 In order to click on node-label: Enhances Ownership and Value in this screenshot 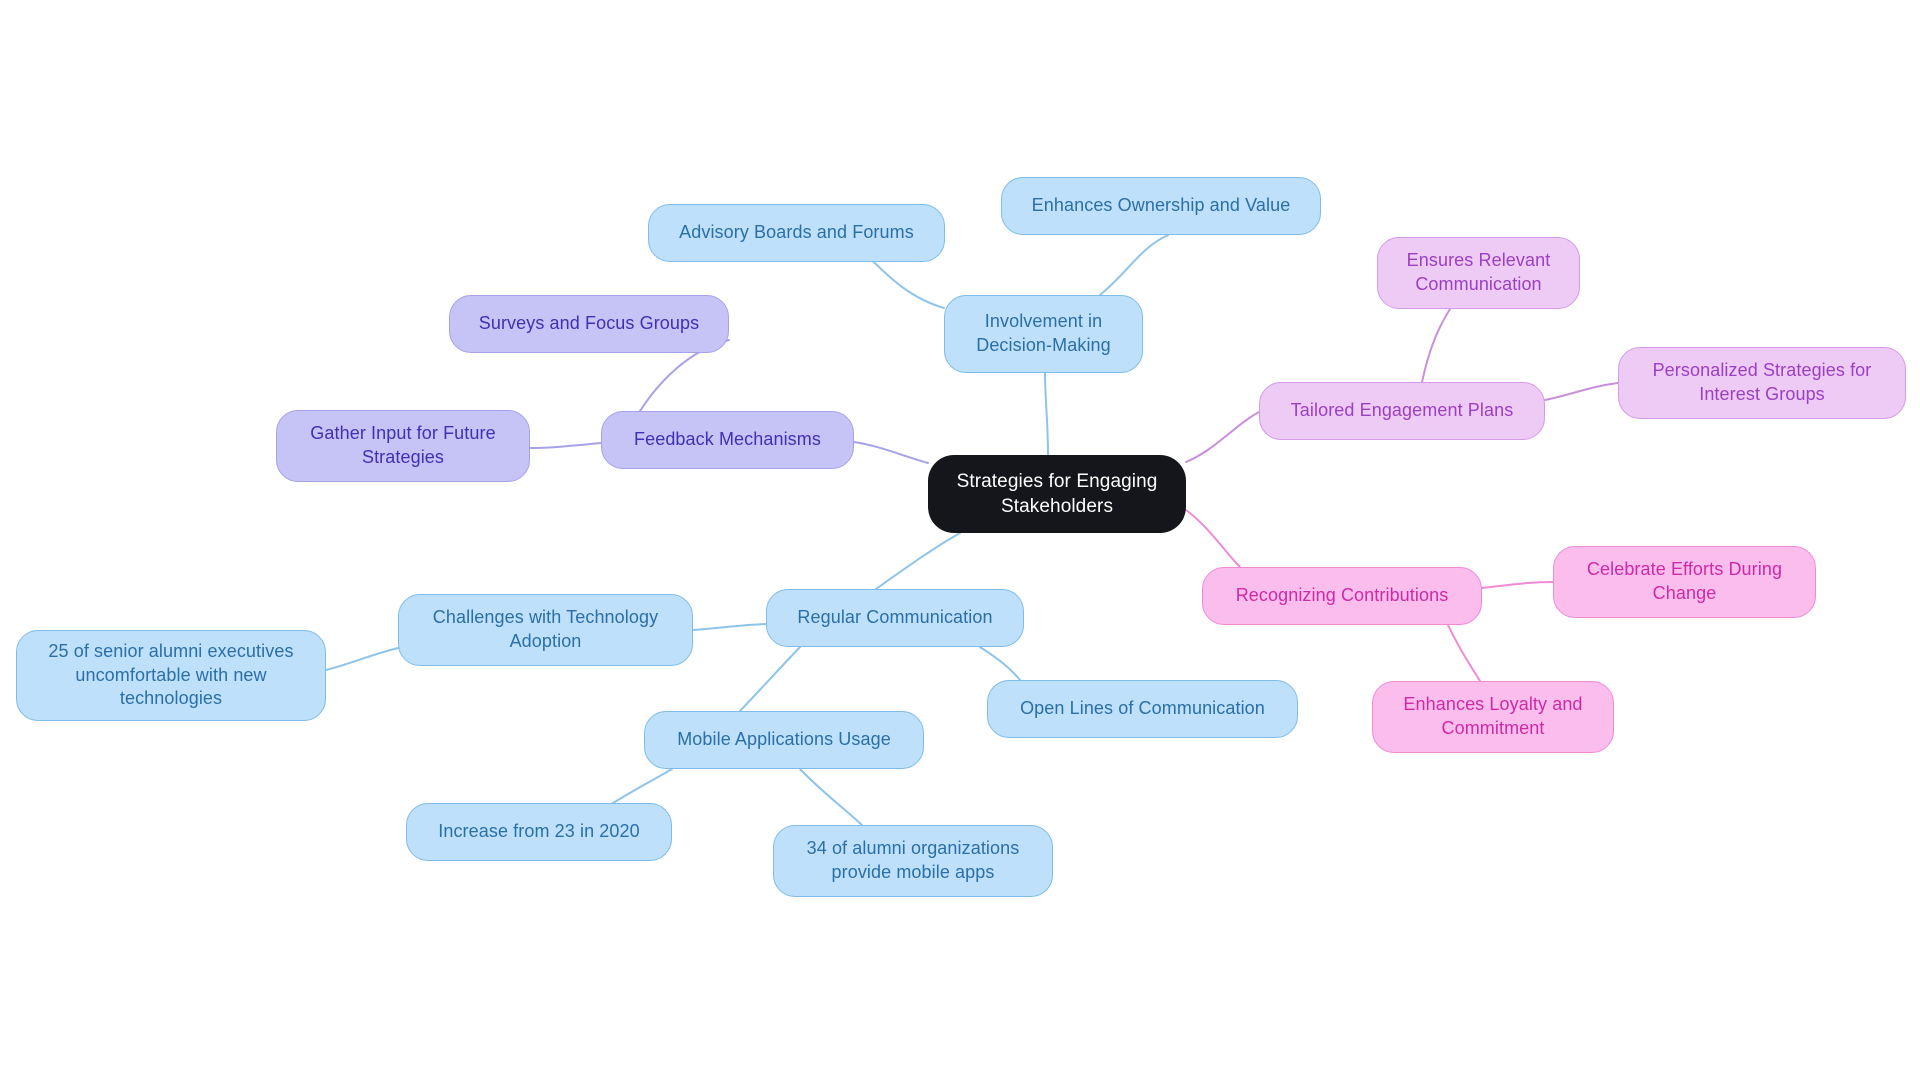, I will do `click(1161, 205)`.